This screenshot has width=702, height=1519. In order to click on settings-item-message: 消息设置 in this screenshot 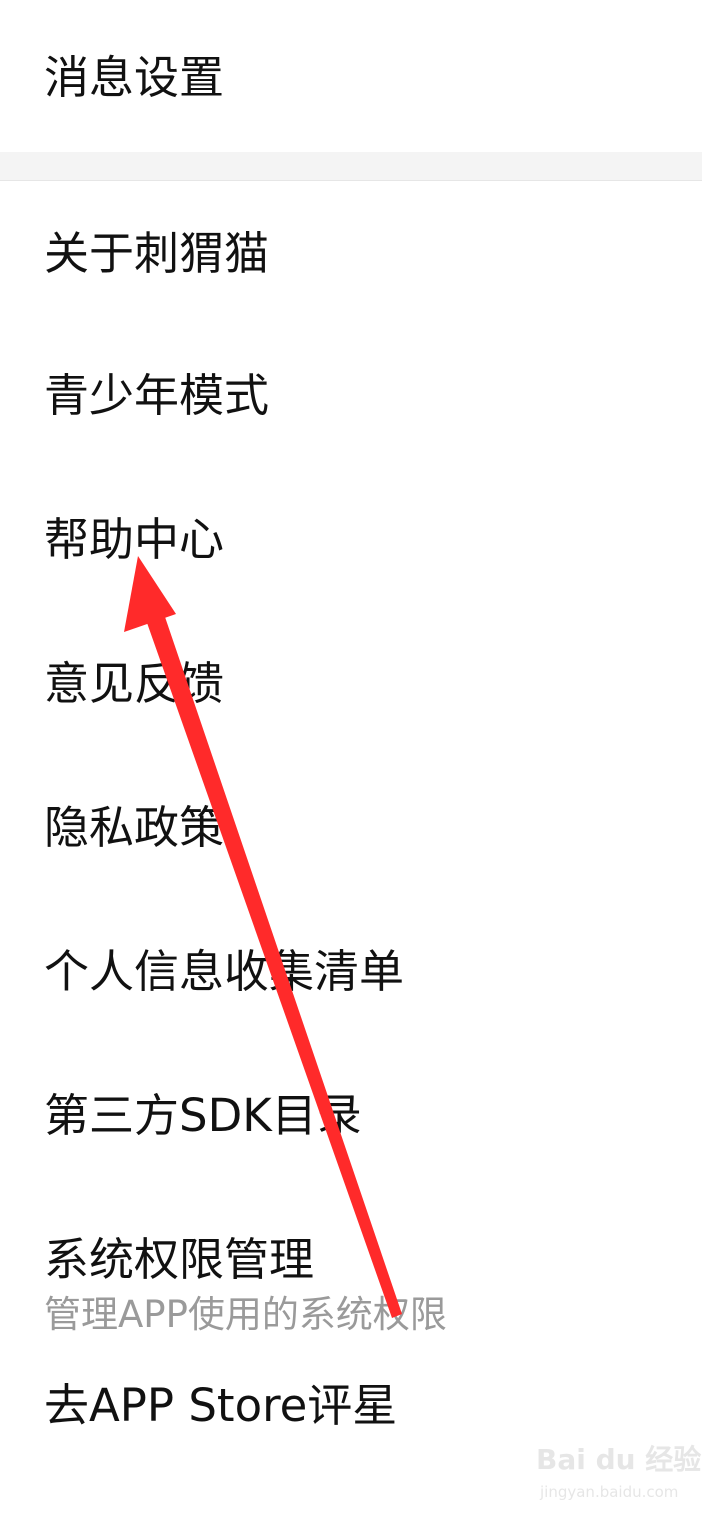, I will do `click(351, 76)`.